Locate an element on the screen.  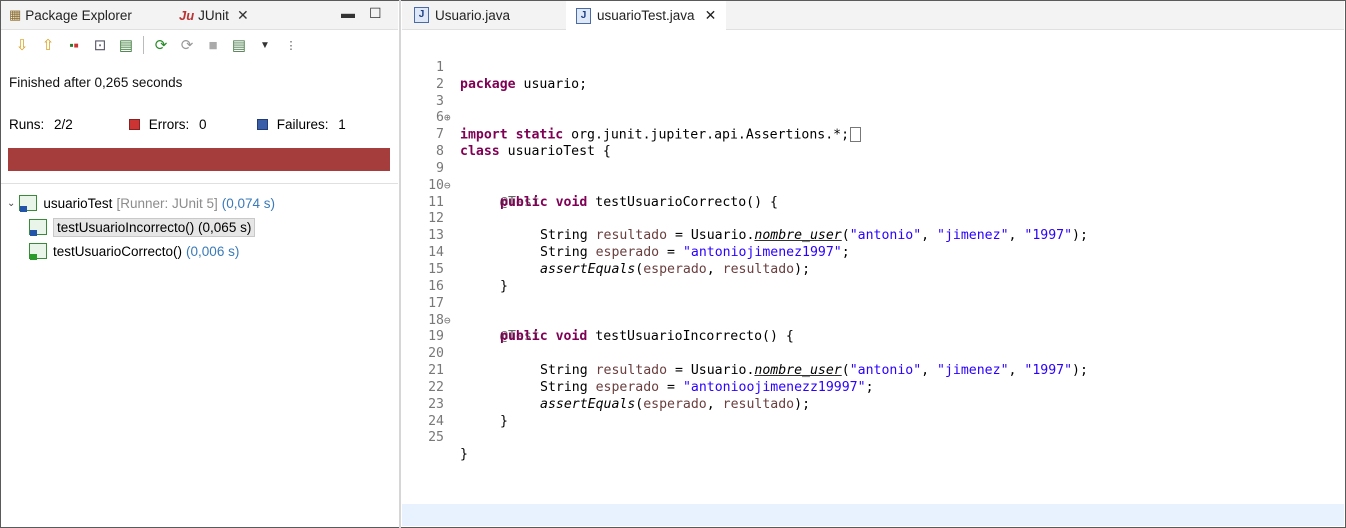
chevron-down-icon: ▼ is located at coordinates (265, 45).